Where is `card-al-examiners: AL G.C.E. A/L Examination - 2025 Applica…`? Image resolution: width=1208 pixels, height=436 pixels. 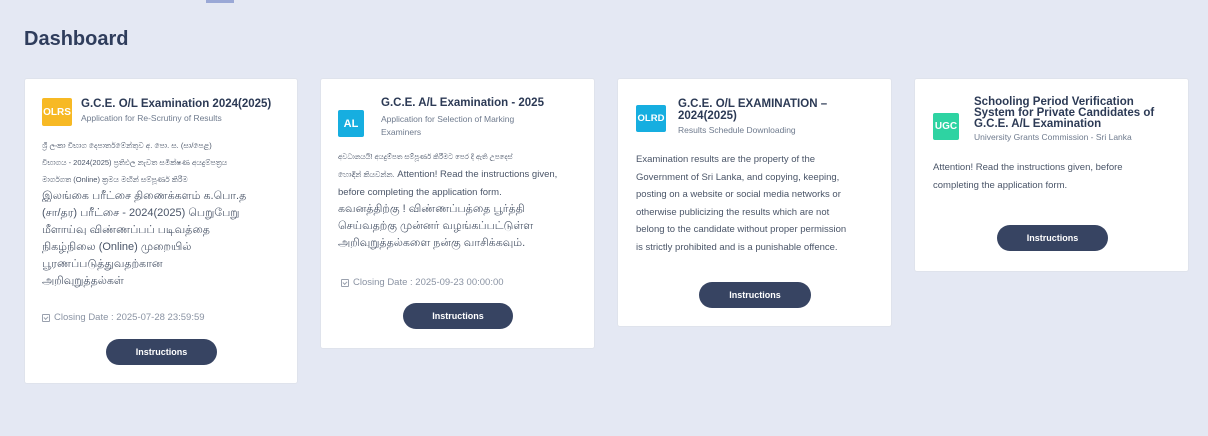 card-al-examiners: AL G.C.E. A/L Examination - 2025 Applica… is located at coordinates (457, 213).